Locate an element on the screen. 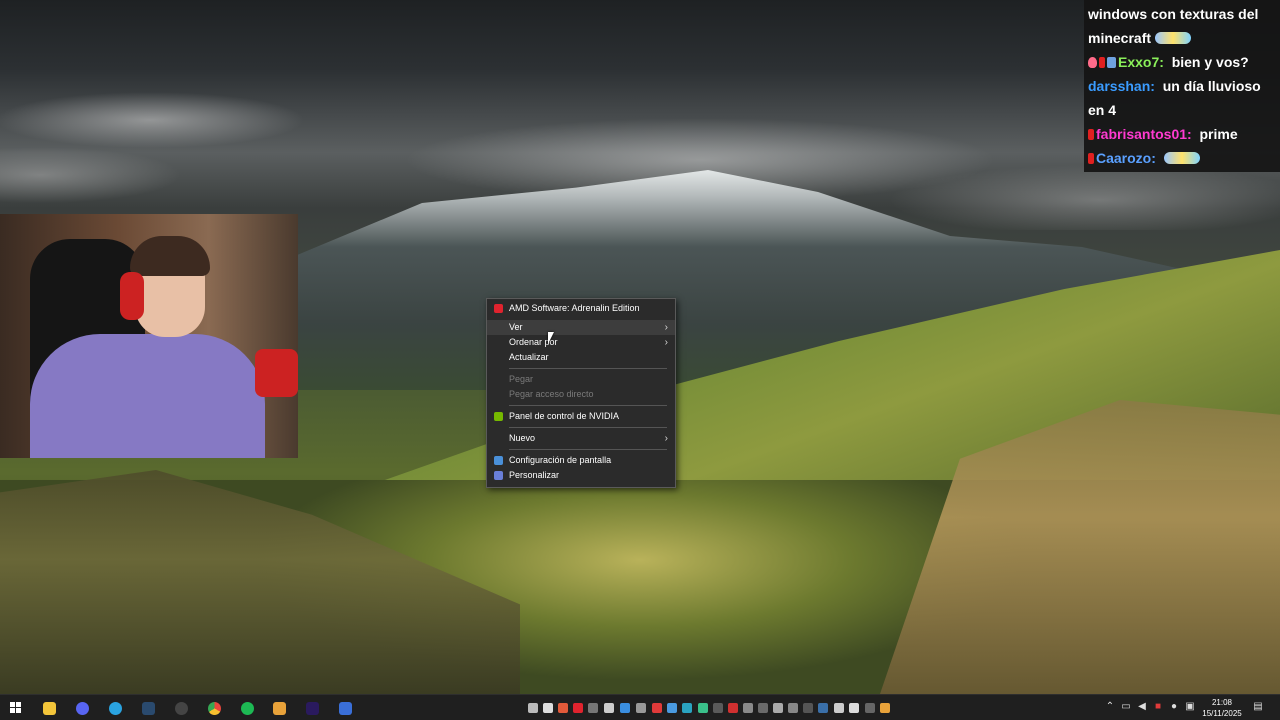 This screenshot has height=720, width=1280. chevron-up-icon: ⌃ is located at coordinates (1110, 707).